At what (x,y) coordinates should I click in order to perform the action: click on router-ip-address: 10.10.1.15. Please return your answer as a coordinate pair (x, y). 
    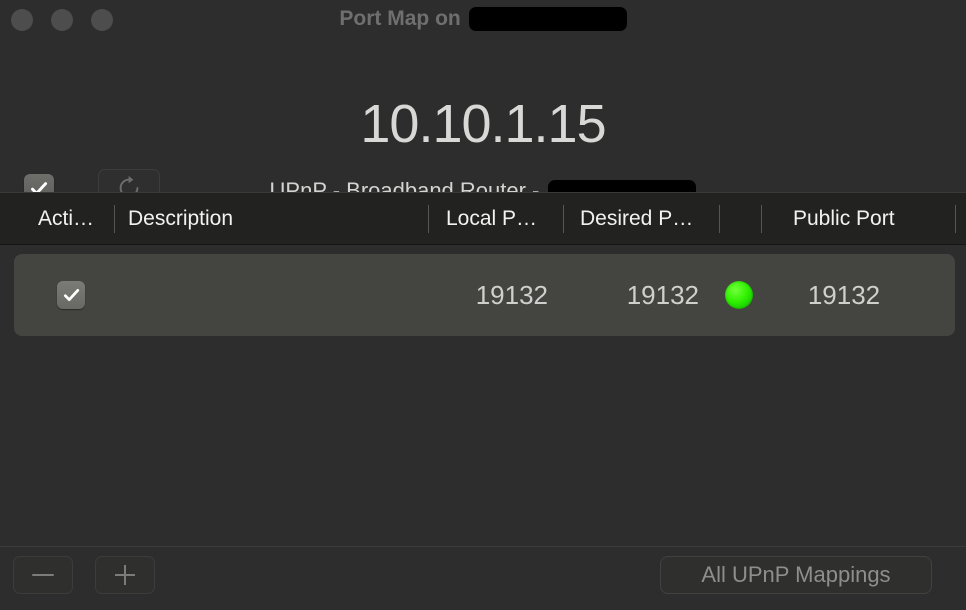
    Looking at the image, I should click on (483, 124).